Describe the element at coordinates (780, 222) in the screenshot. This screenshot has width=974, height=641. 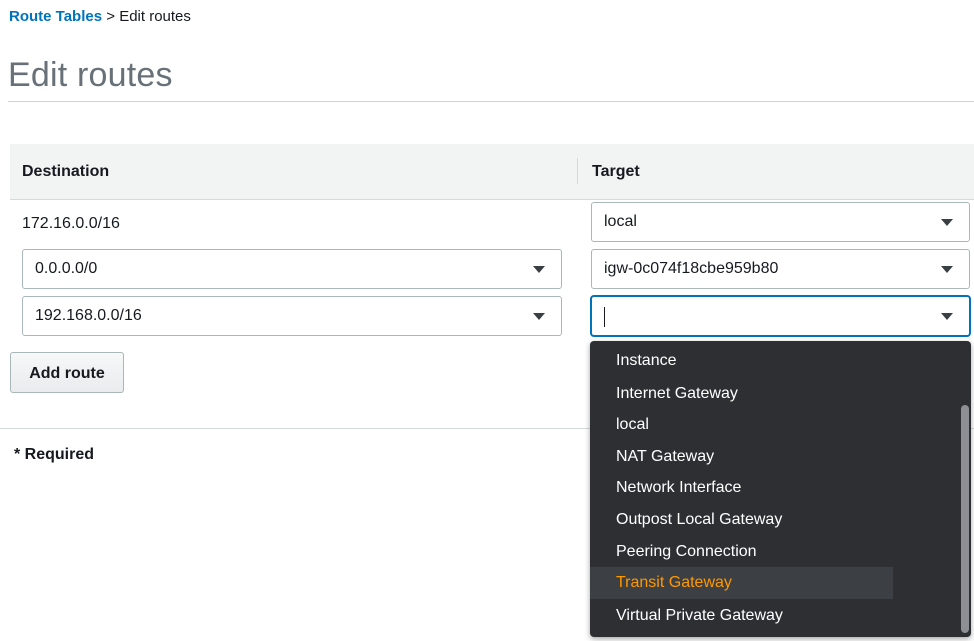
I see `target-select: local` at that location.